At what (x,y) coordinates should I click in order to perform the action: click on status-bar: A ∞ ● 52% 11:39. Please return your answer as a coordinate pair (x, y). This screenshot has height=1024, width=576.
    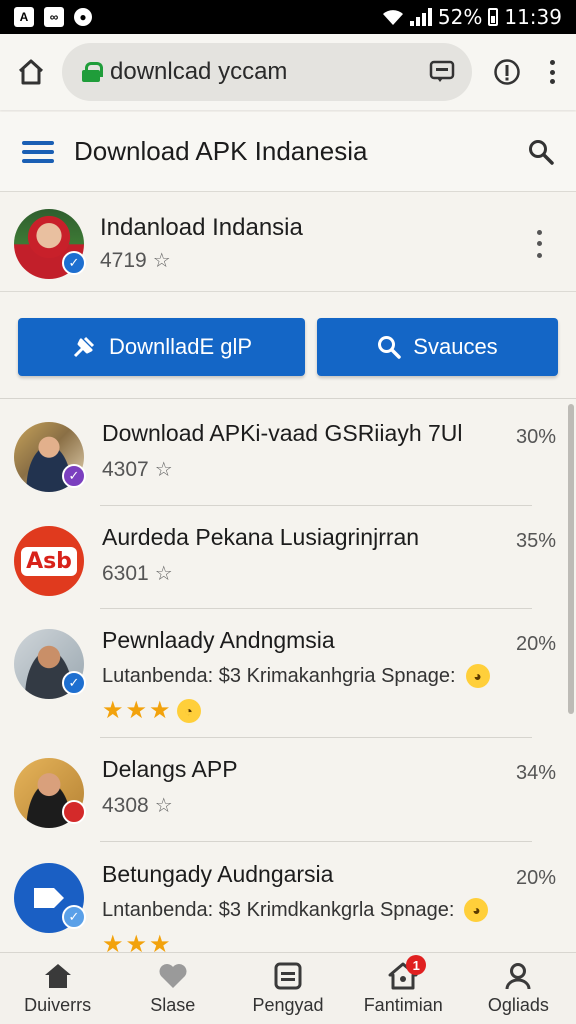
    Looking at the image, I should click on (288, 17).